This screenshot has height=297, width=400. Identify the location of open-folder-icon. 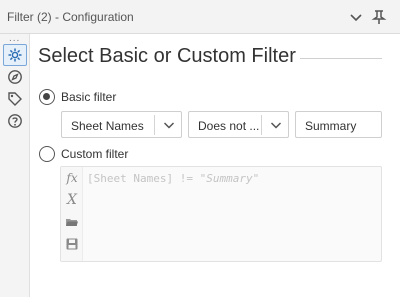
(72, 222).